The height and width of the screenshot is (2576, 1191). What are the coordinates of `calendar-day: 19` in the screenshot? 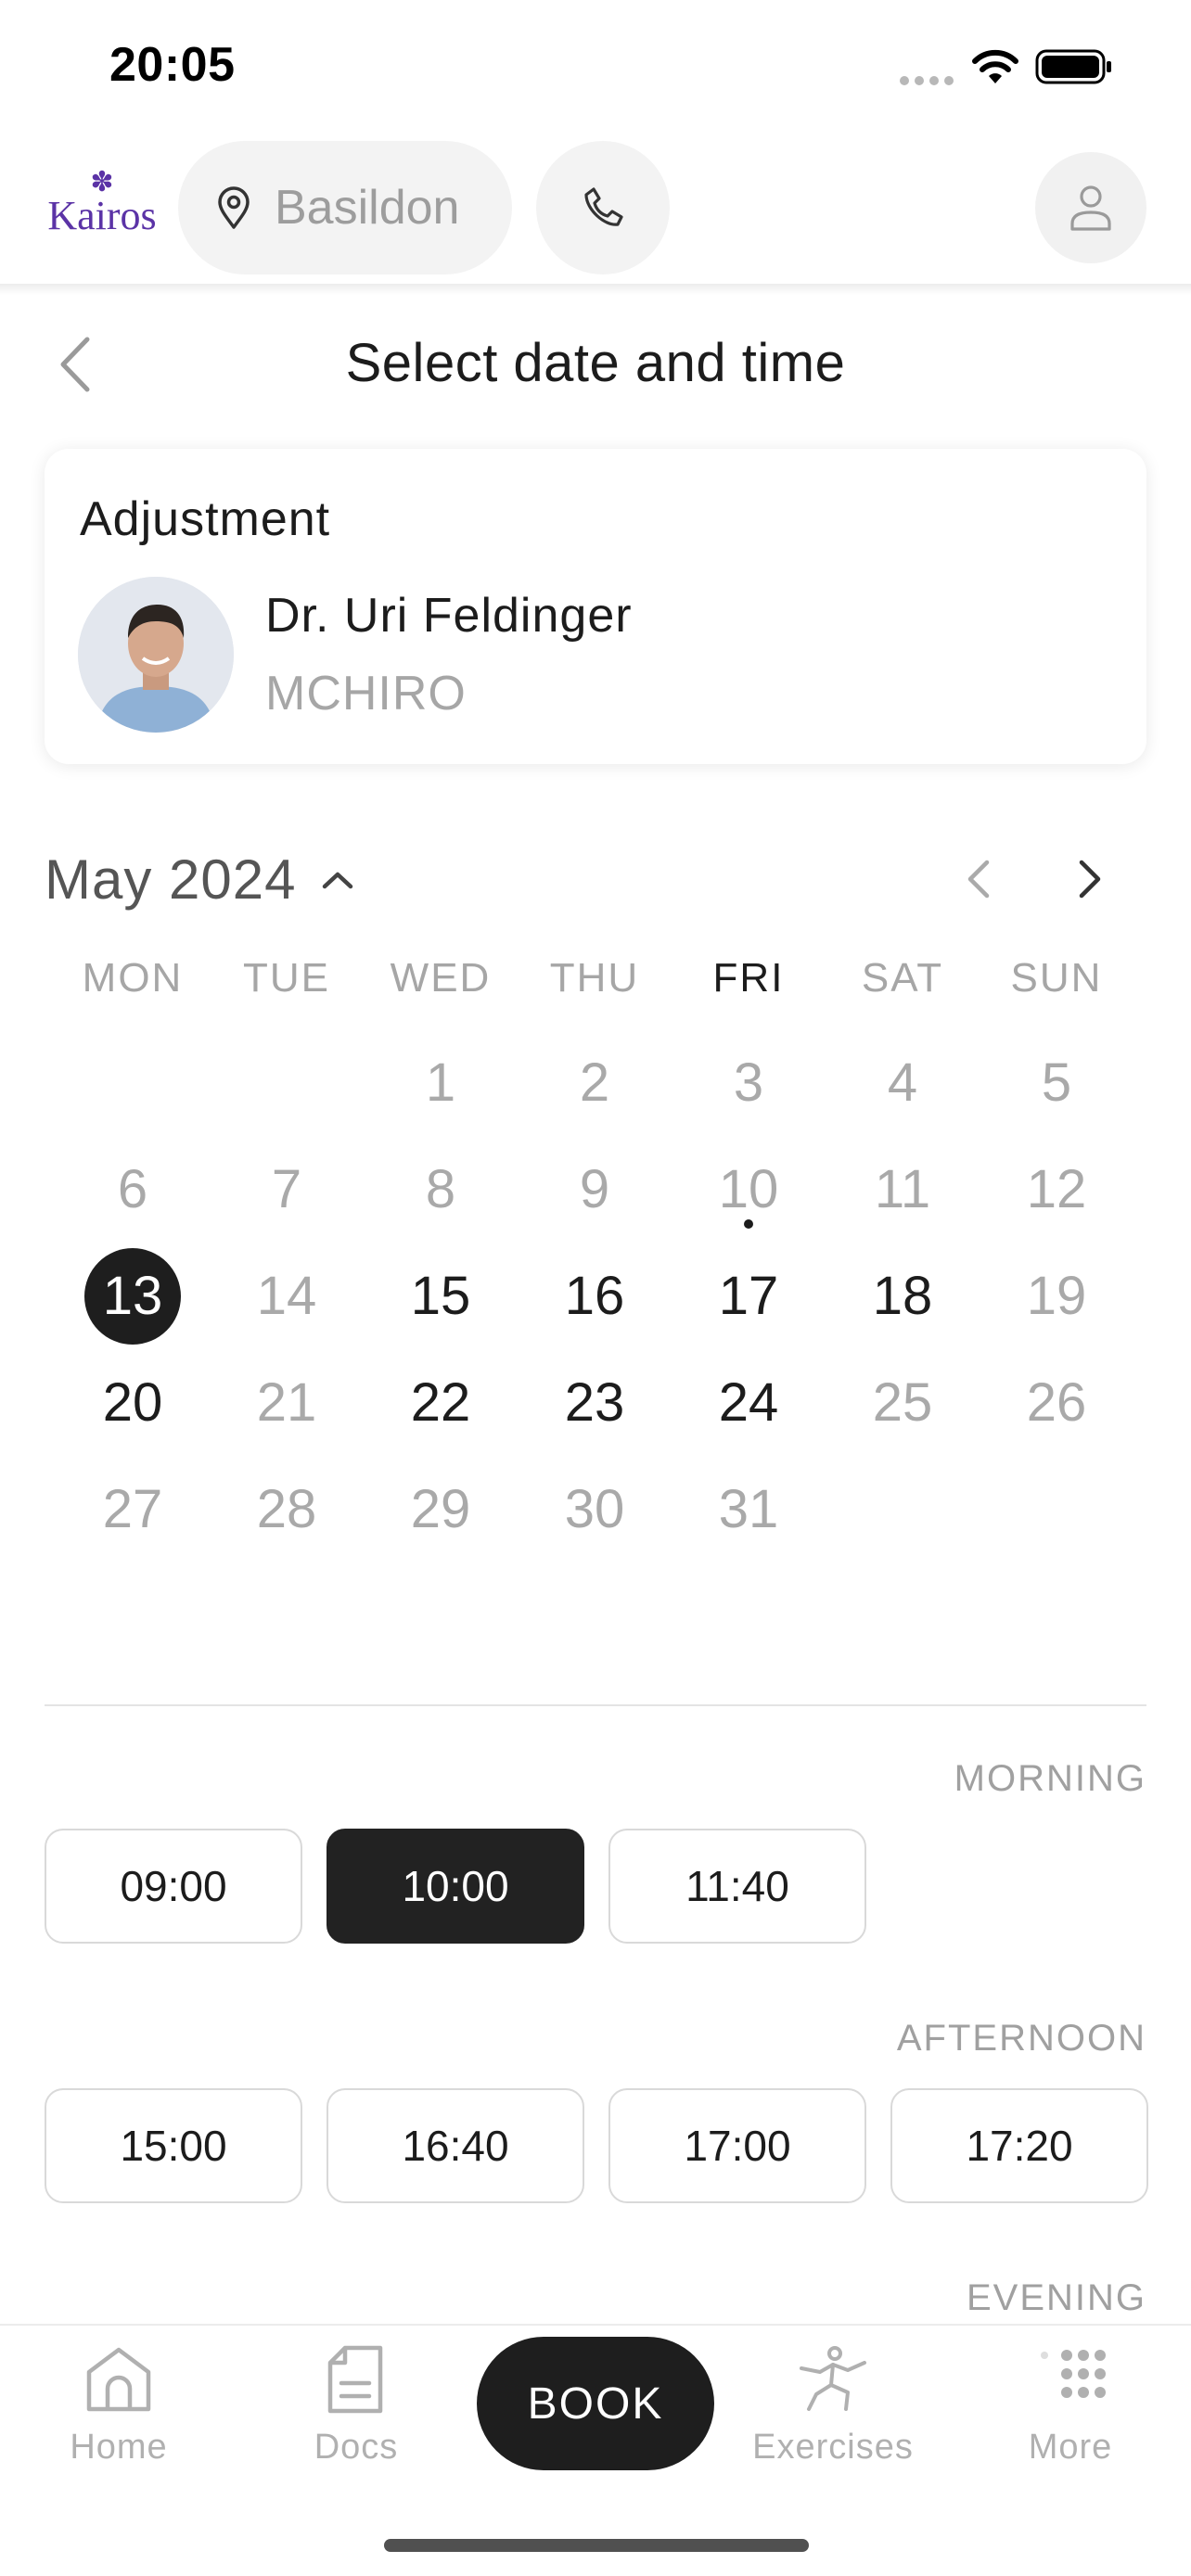 It's located at (1056, 1296).